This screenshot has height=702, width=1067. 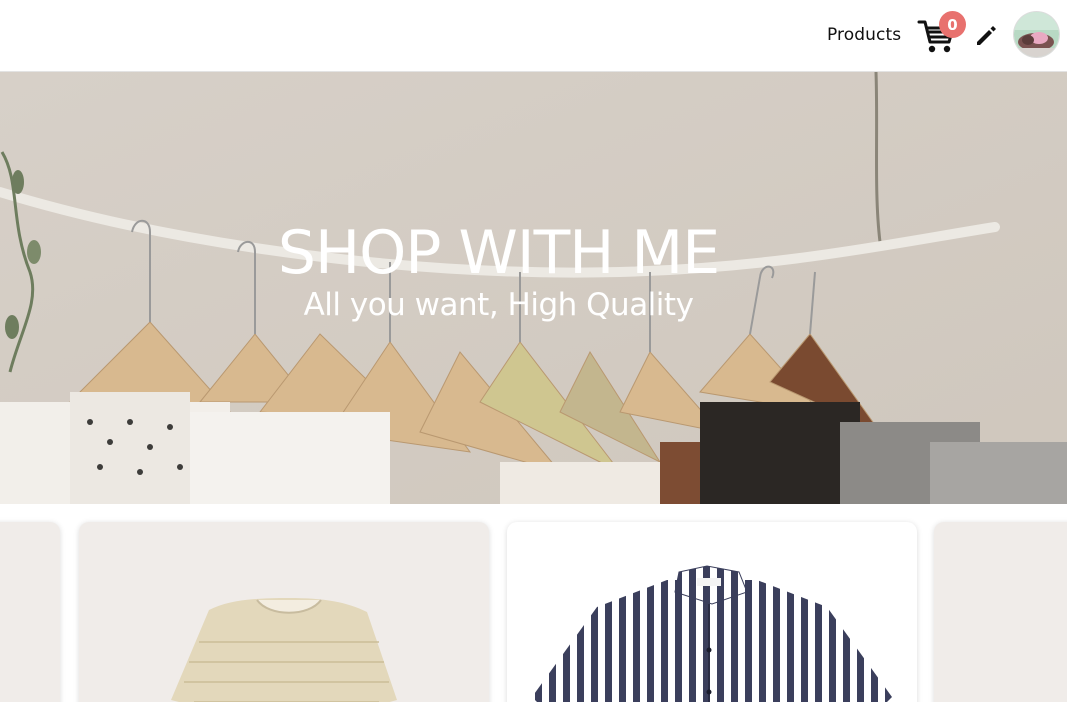 I want to click on user-avatar, so click(x=1036, y=34).